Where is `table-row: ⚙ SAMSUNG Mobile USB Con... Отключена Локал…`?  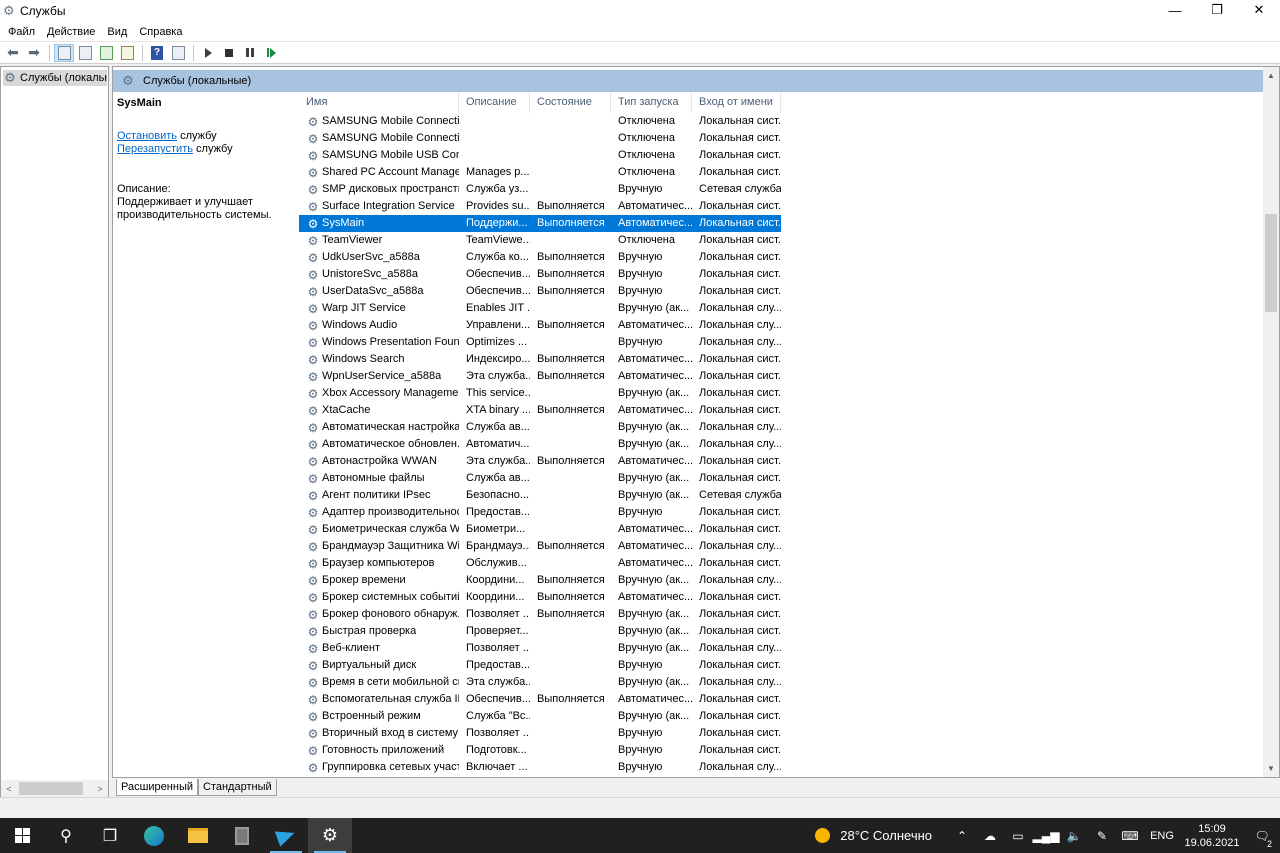
table-row: ⚙ SAMSUNG Mobile USB Con... Отключена Локал… is located at coordinates (540, 155).